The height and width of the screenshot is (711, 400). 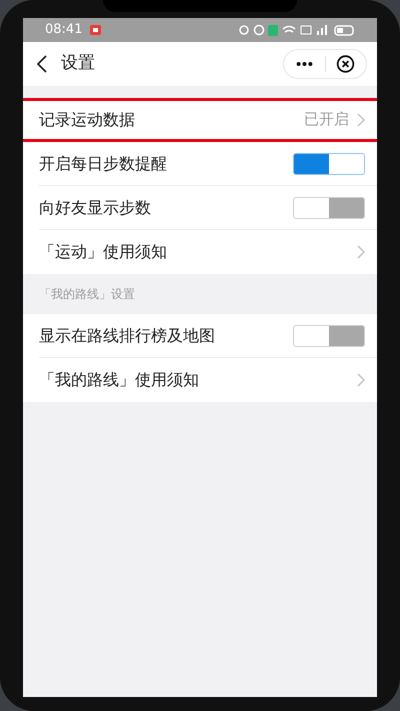 I want to click on row-value: 已开启, so click(x=326, y=119).